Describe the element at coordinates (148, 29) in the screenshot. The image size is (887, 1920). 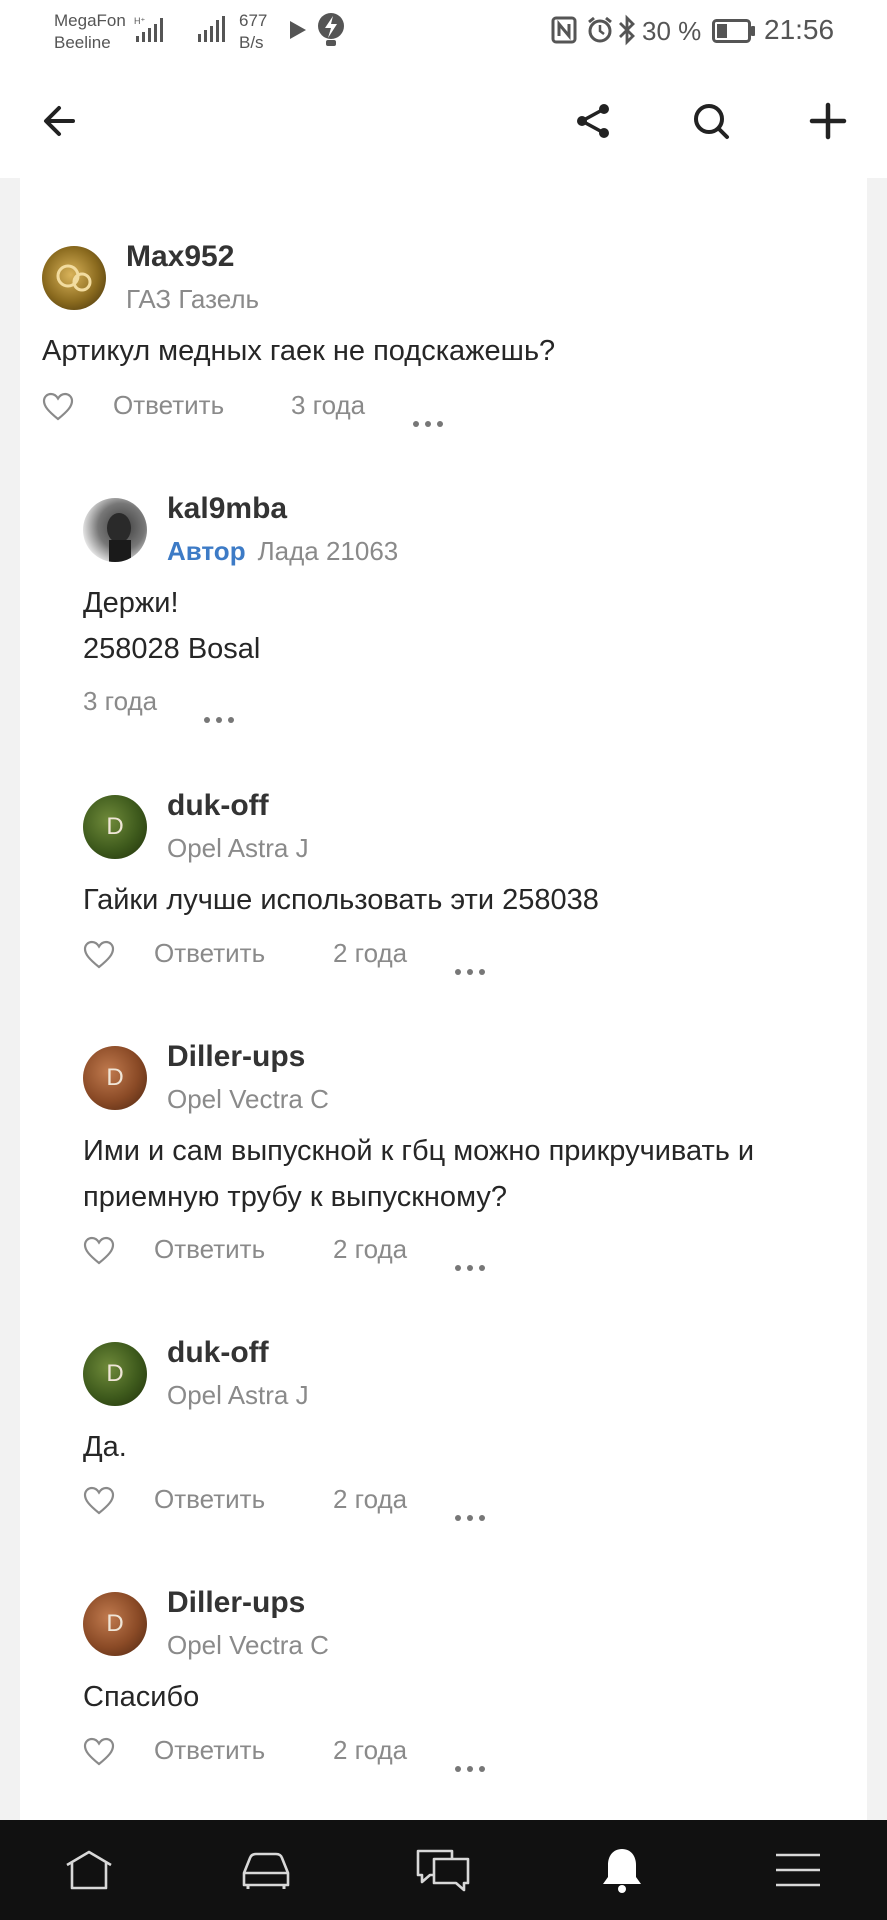
I see `signal-1-icon: H⁺` at that location.